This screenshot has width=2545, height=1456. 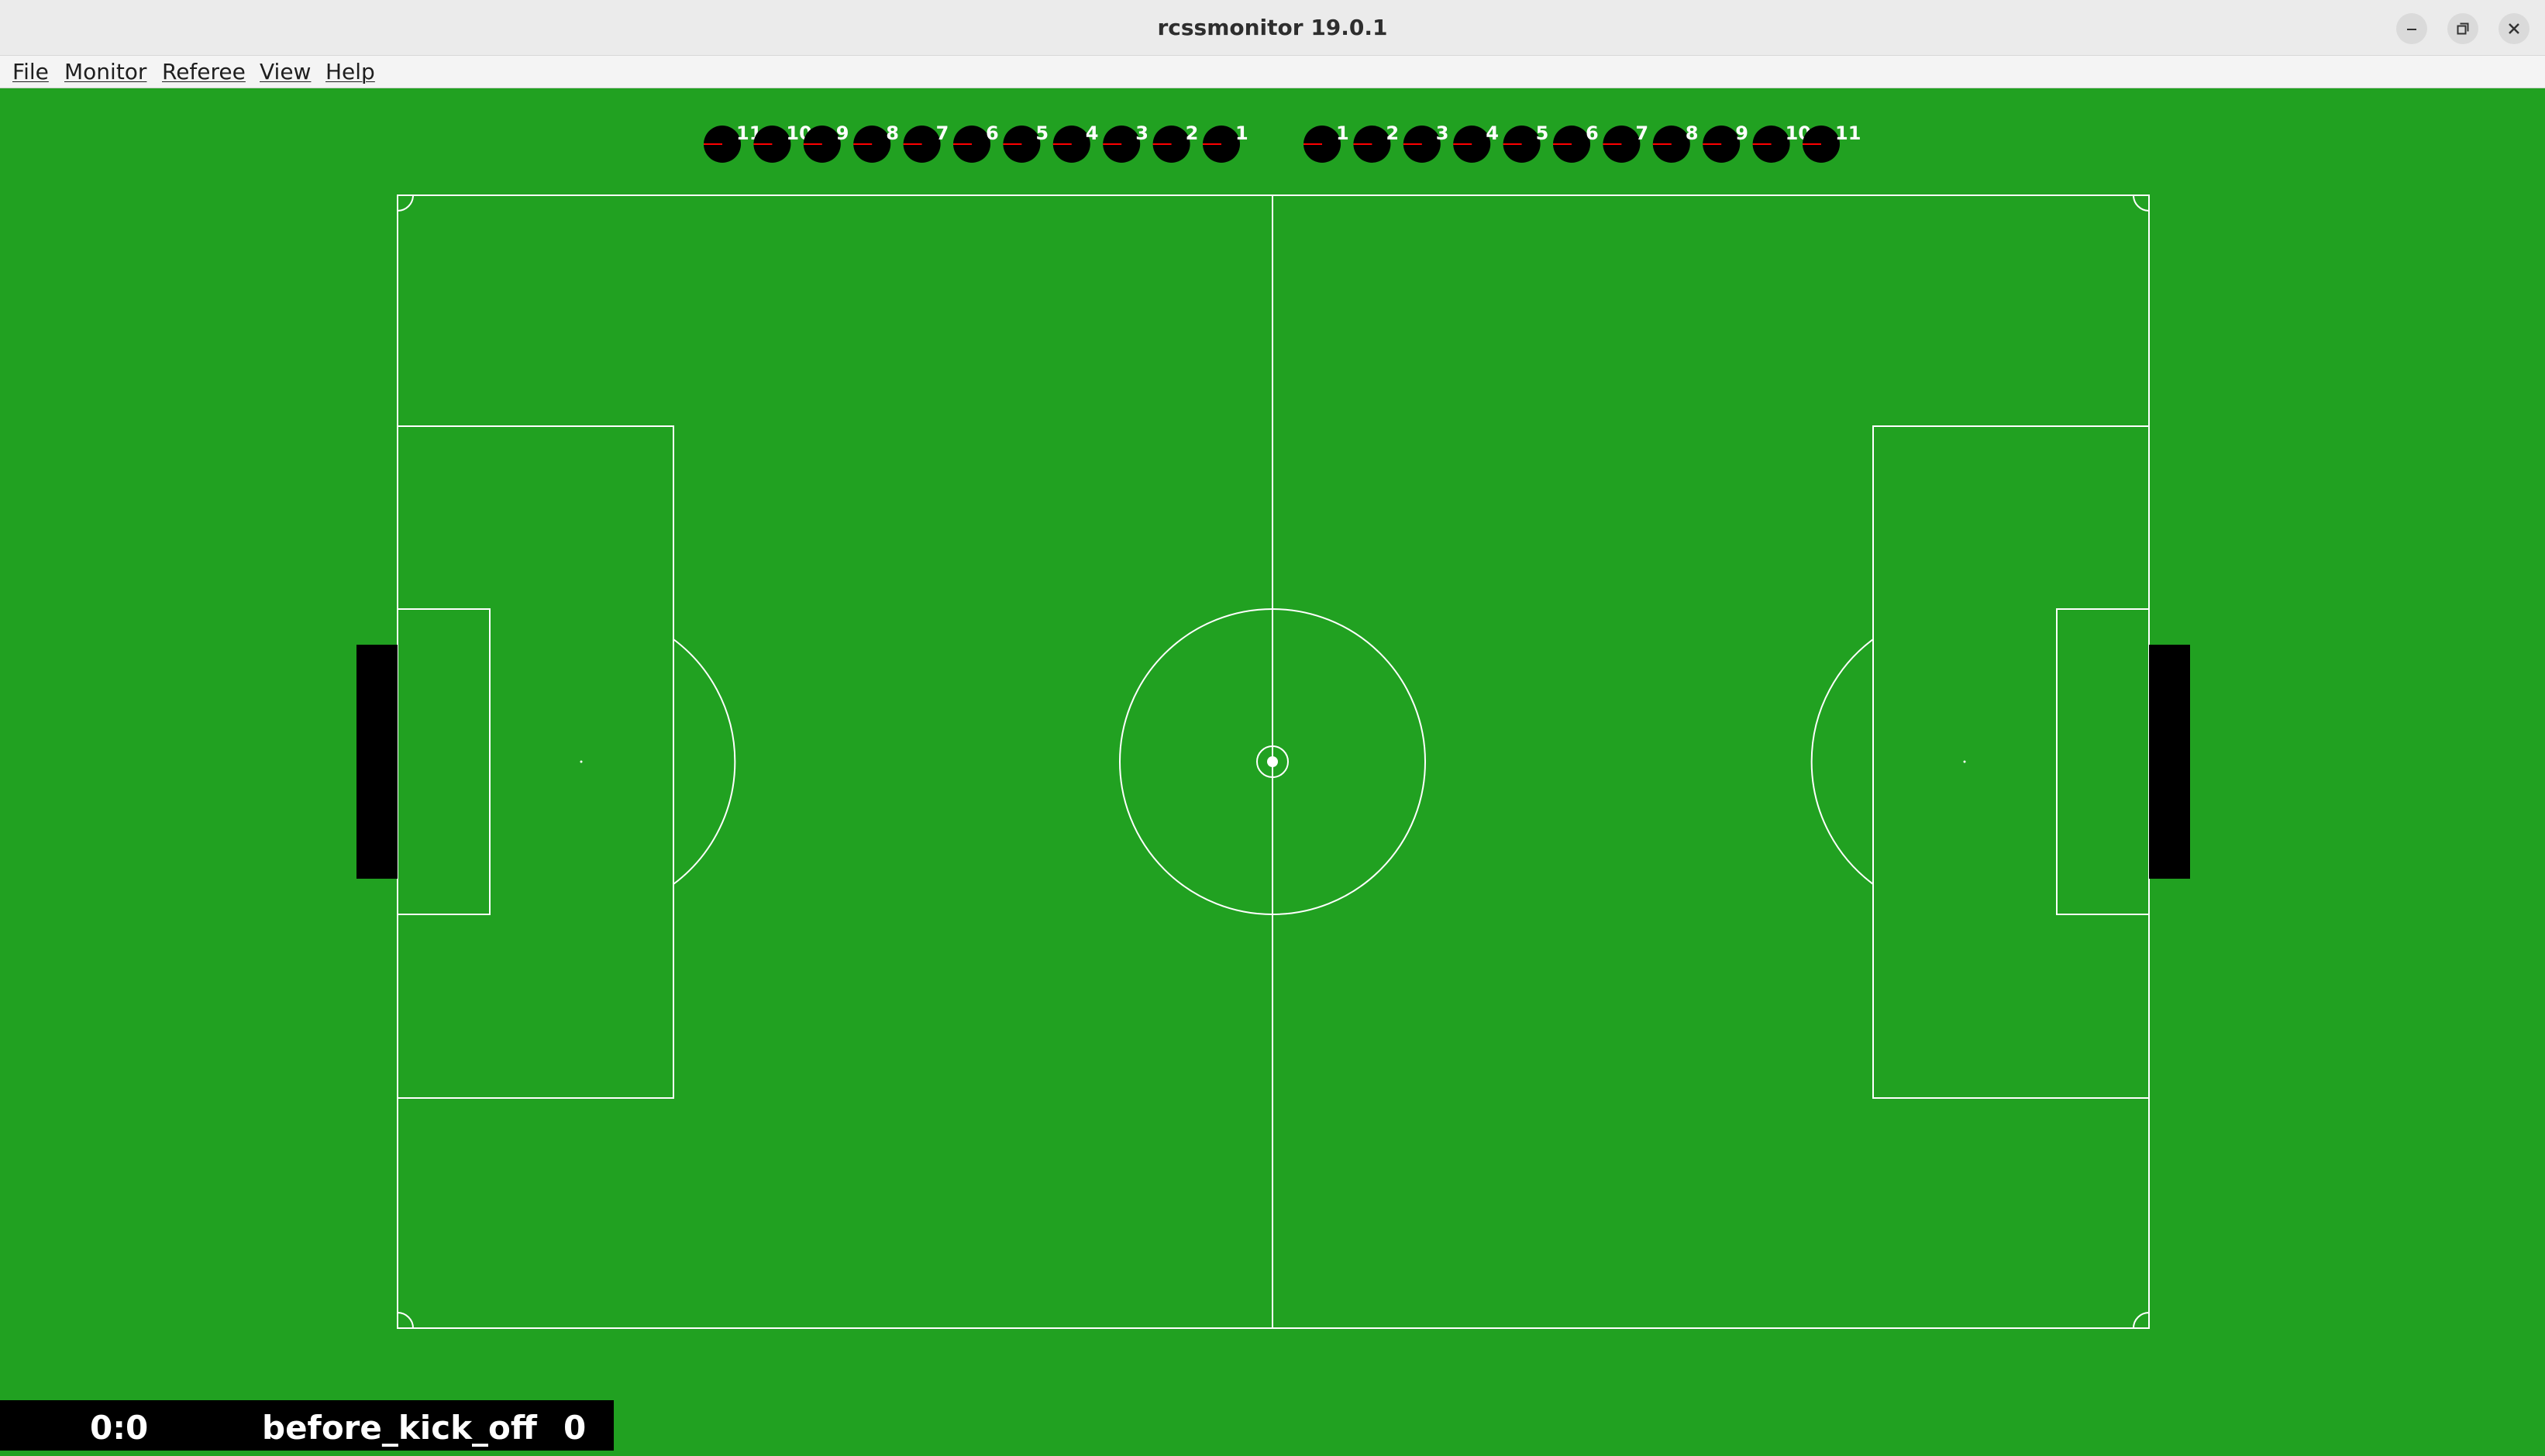 What do you see at coordinates (1832, 142) in the screenshot?
I see `right-player-11: 11` at bounding box center [1832, 142].